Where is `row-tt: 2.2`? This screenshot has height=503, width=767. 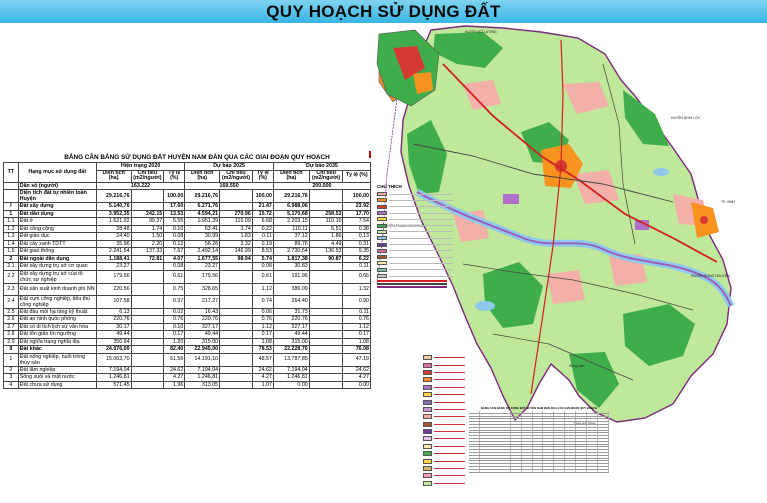
row-tt: 2.2 is located at coordinates (11, 276).